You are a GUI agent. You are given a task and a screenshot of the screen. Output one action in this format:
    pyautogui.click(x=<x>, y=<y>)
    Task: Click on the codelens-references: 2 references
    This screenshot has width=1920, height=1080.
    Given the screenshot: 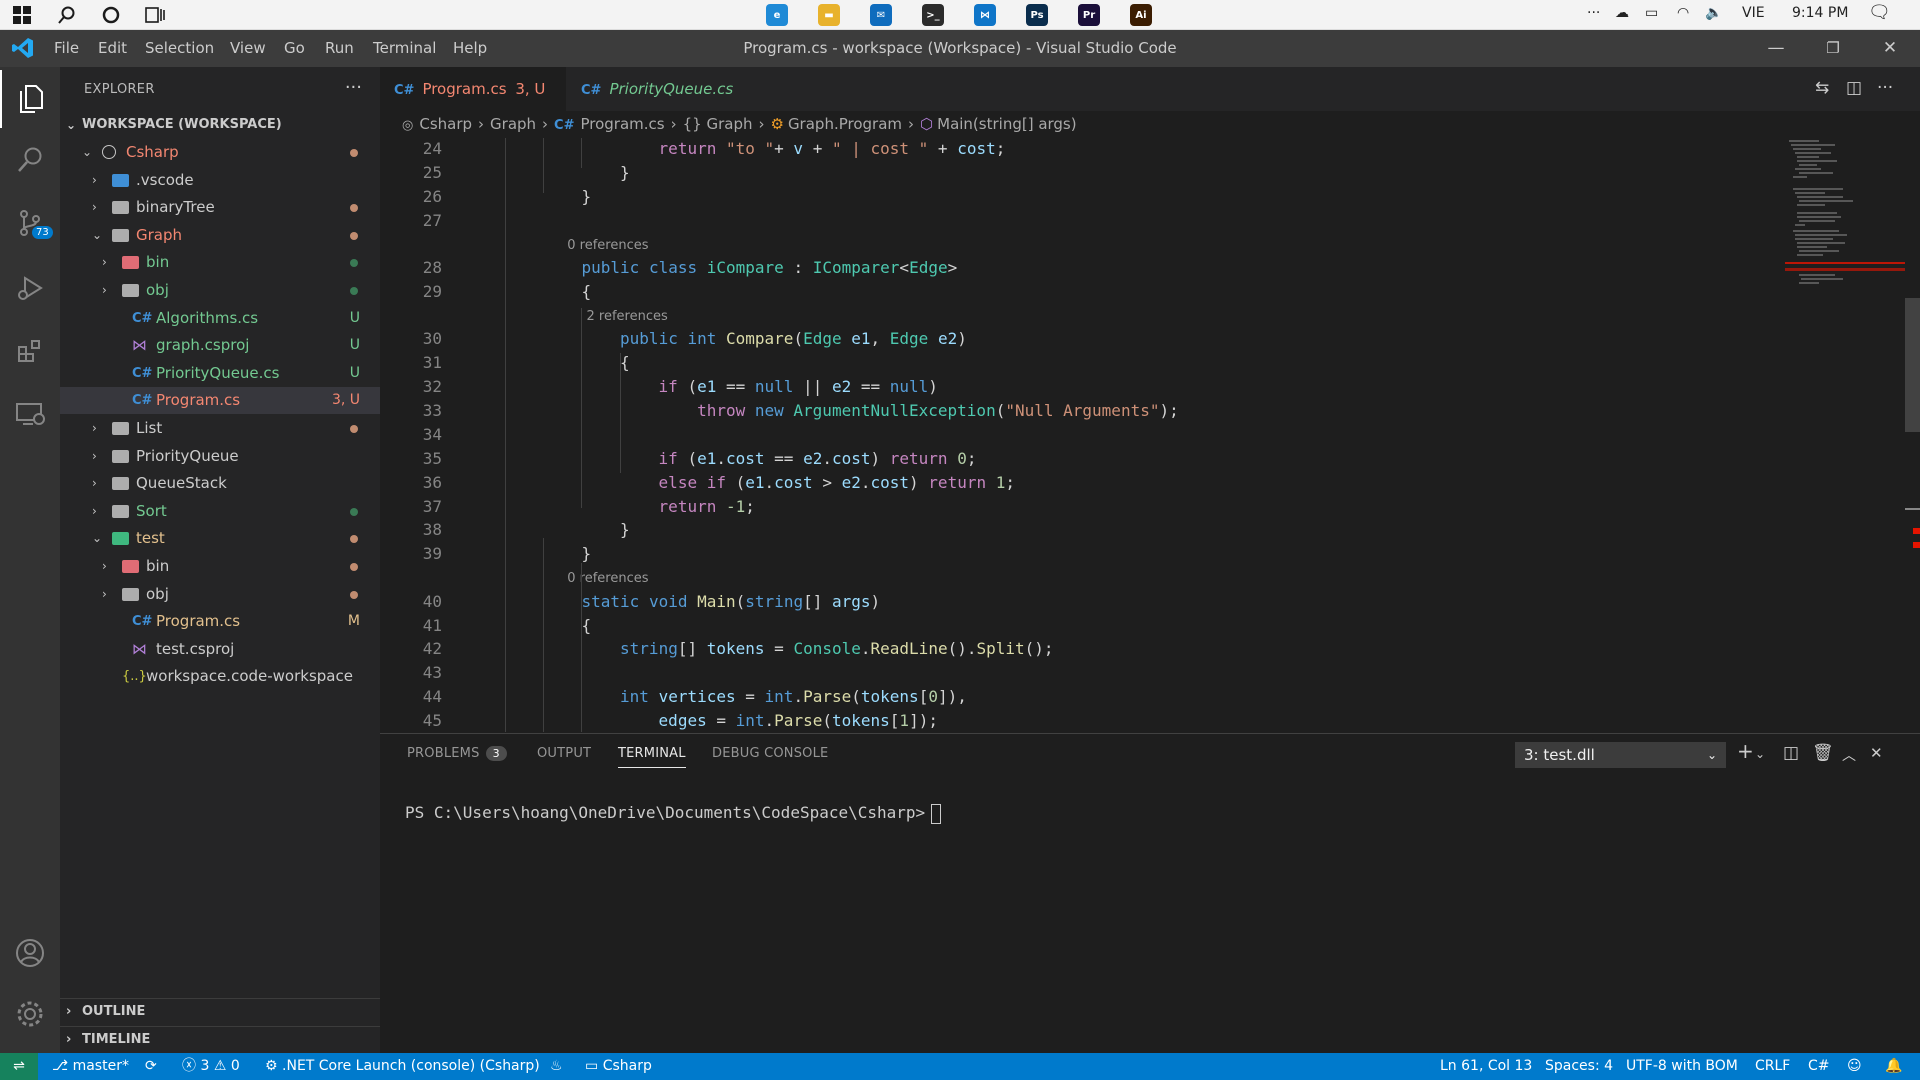 What is the action you would take?
    pyautogui.click(x=627, y=316)
    